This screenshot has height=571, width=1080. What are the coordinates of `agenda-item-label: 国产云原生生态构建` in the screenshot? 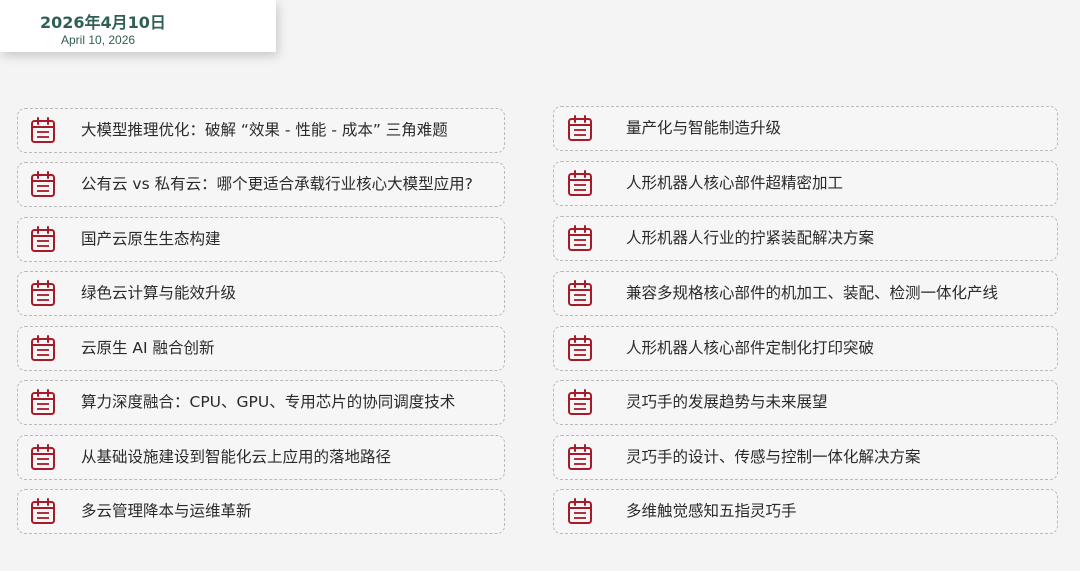 It's located at (151, 239).